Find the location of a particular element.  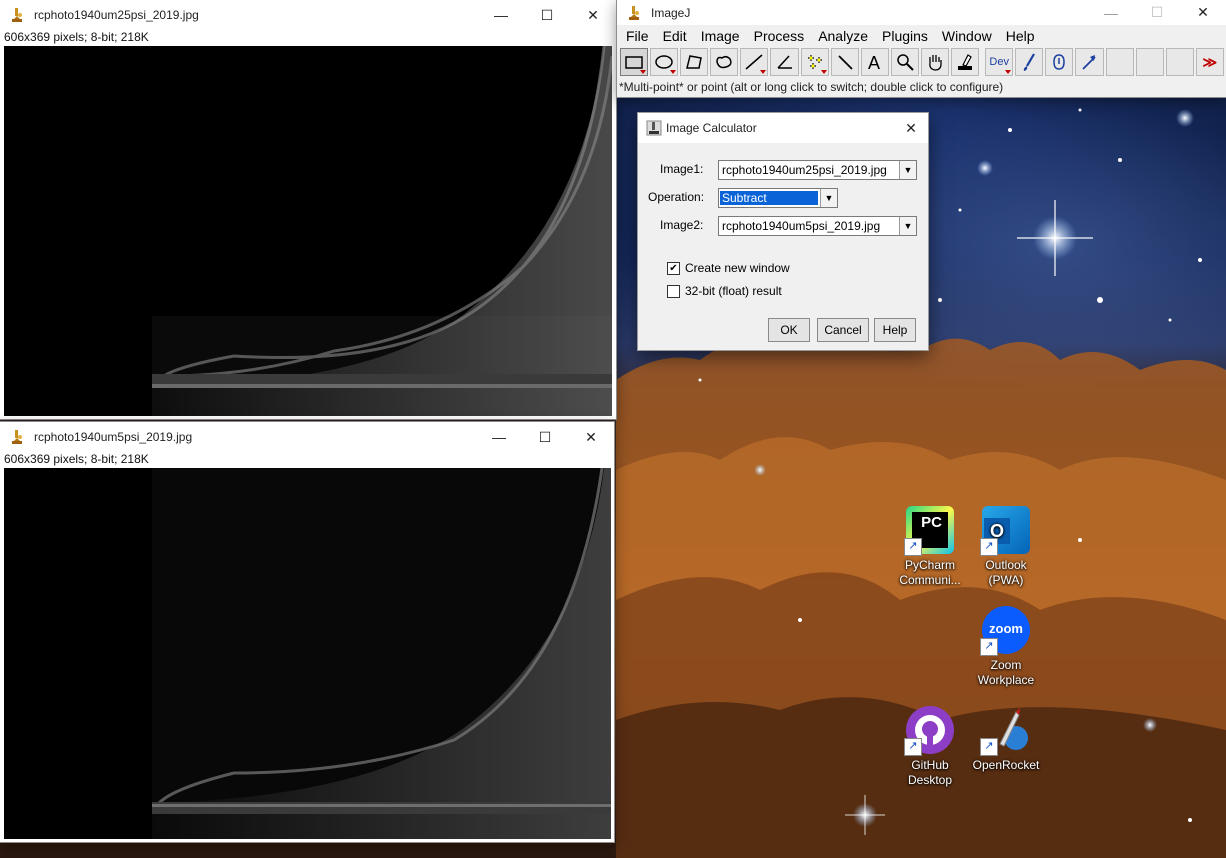

window-title: ImageJ is located at coordinates (671, 12).